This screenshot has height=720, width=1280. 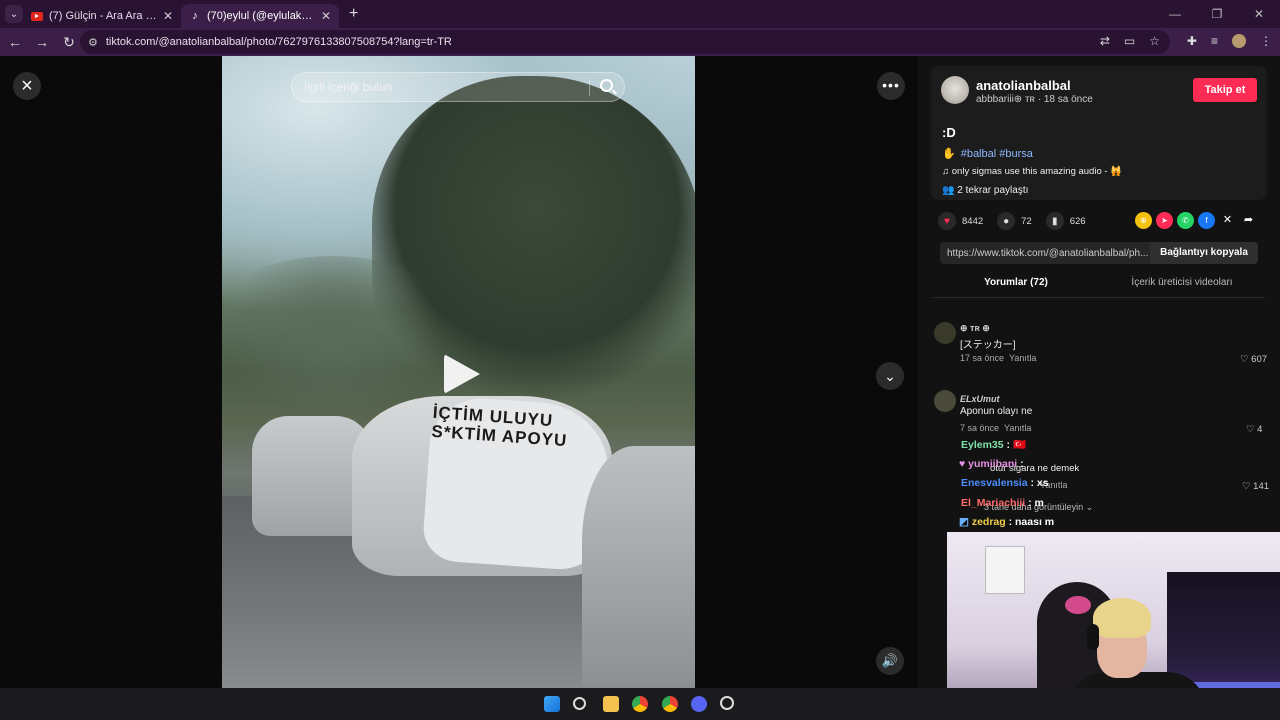 What do you see at coordinates (1259, 14) in the screenshot?
I see `window-close-button: ✕` at bounding box center [1259, 14].